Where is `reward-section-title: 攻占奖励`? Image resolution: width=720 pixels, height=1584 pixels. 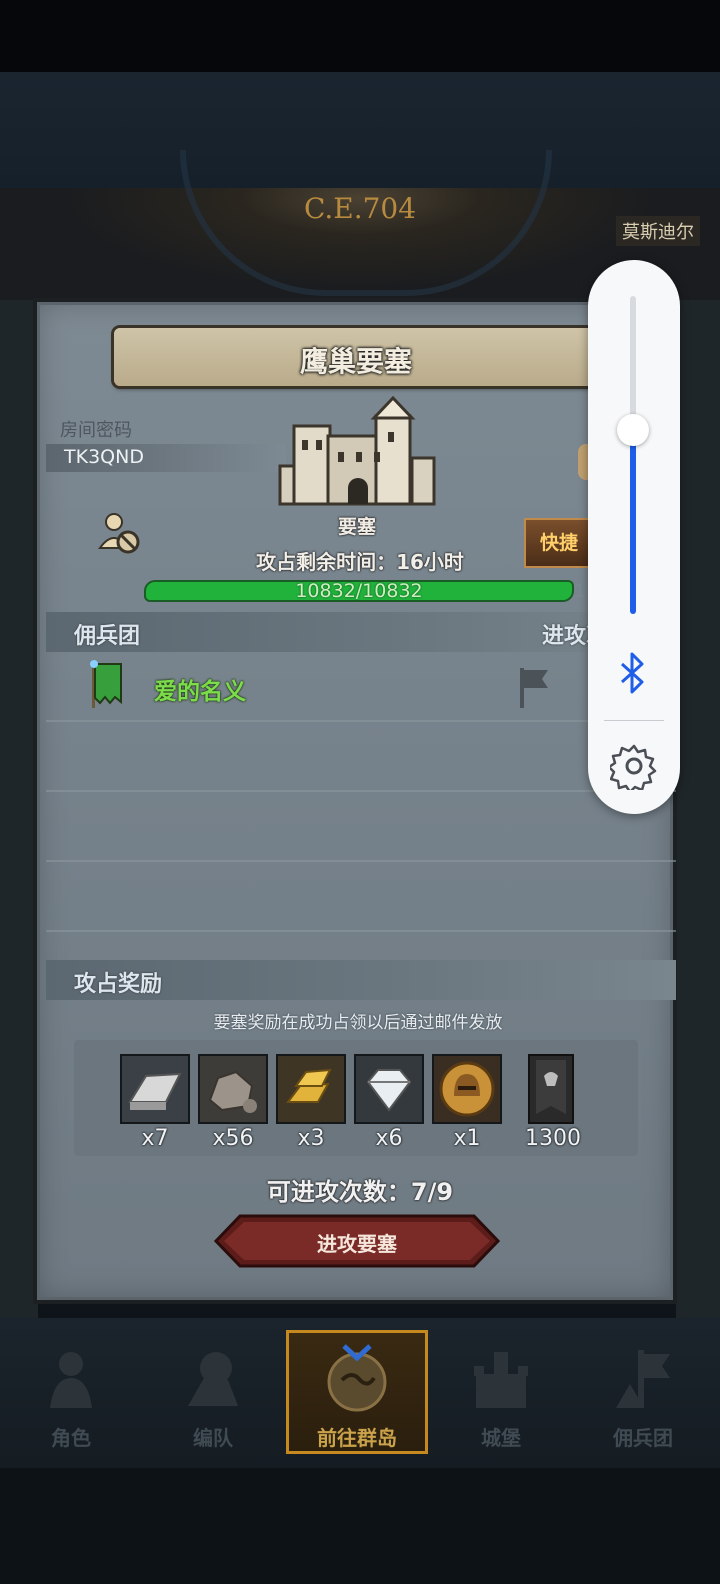 reward-section-title: 攻占奖励 is located at coordinates (118, 984).